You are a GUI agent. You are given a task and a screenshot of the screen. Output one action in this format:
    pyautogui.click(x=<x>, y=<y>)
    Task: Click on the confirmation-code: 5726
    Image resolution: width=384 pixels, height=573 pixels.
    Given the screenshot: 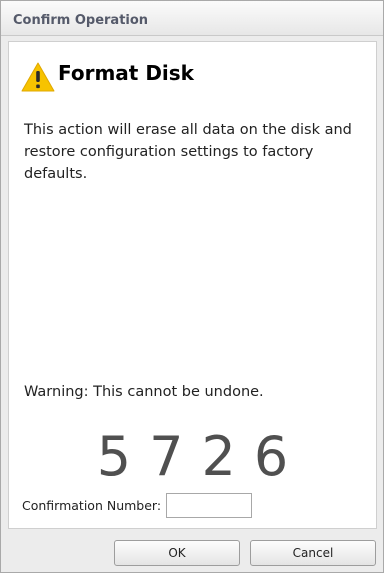 What is the action you would take?
    pyautogui.click(x=201, y=456)
    